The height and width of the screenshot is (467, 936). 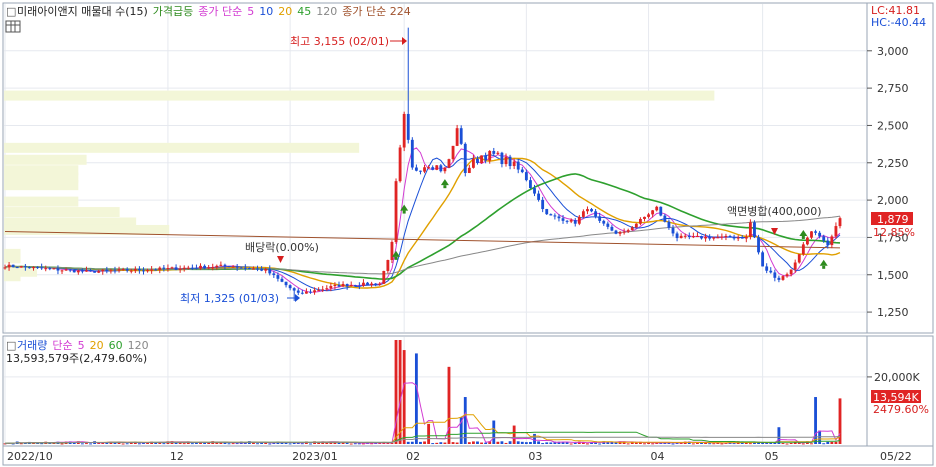 I want to click on date-tick-label: 02, so click(x=413, y=456).